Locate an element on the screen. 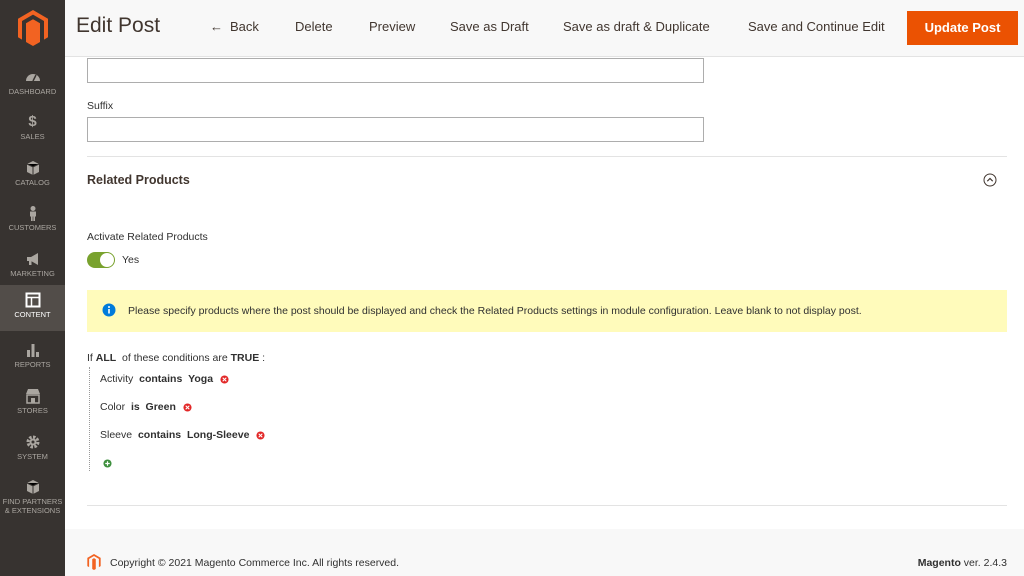 This screenshot has height=576, width=1024. condition-rule: Color is Green is located at coordinates (146, 407).